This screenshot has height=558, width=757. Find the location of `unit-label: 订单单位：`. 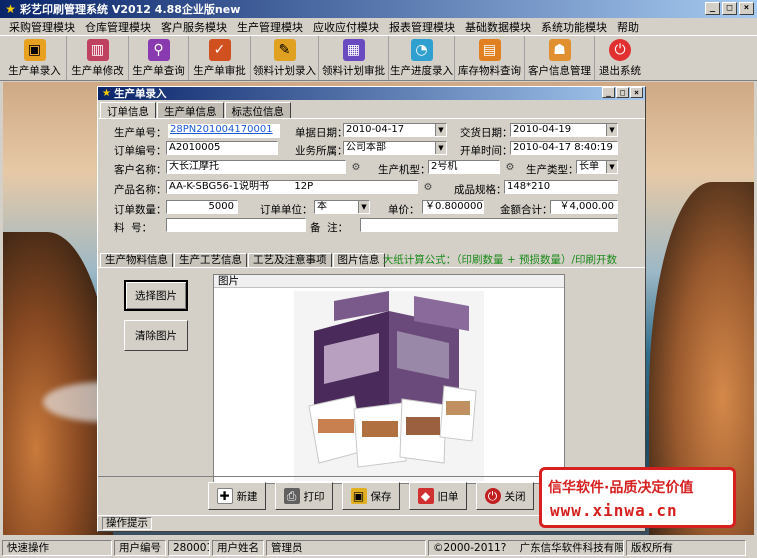

unit-label: 订单单位： is located at coordinates (286, 210).